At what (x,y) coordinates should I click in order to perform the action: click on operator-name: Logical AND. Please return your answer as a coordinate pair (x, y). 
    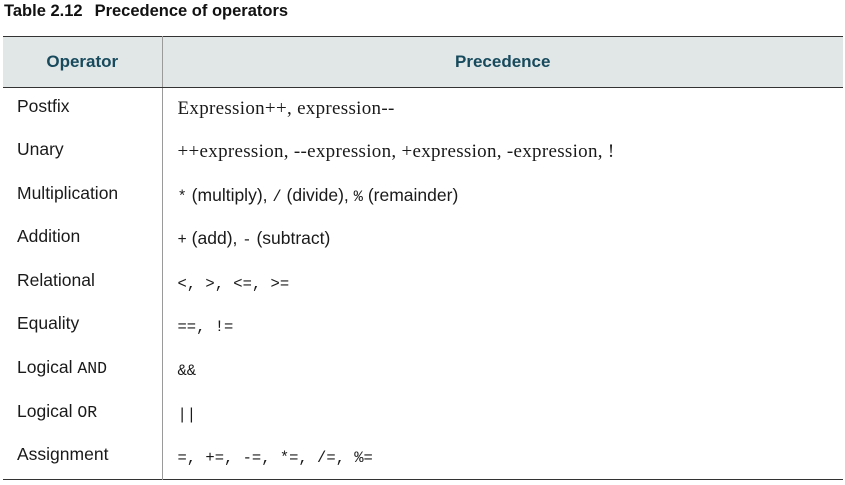
    Looking at the image, I should click on (82, 371).